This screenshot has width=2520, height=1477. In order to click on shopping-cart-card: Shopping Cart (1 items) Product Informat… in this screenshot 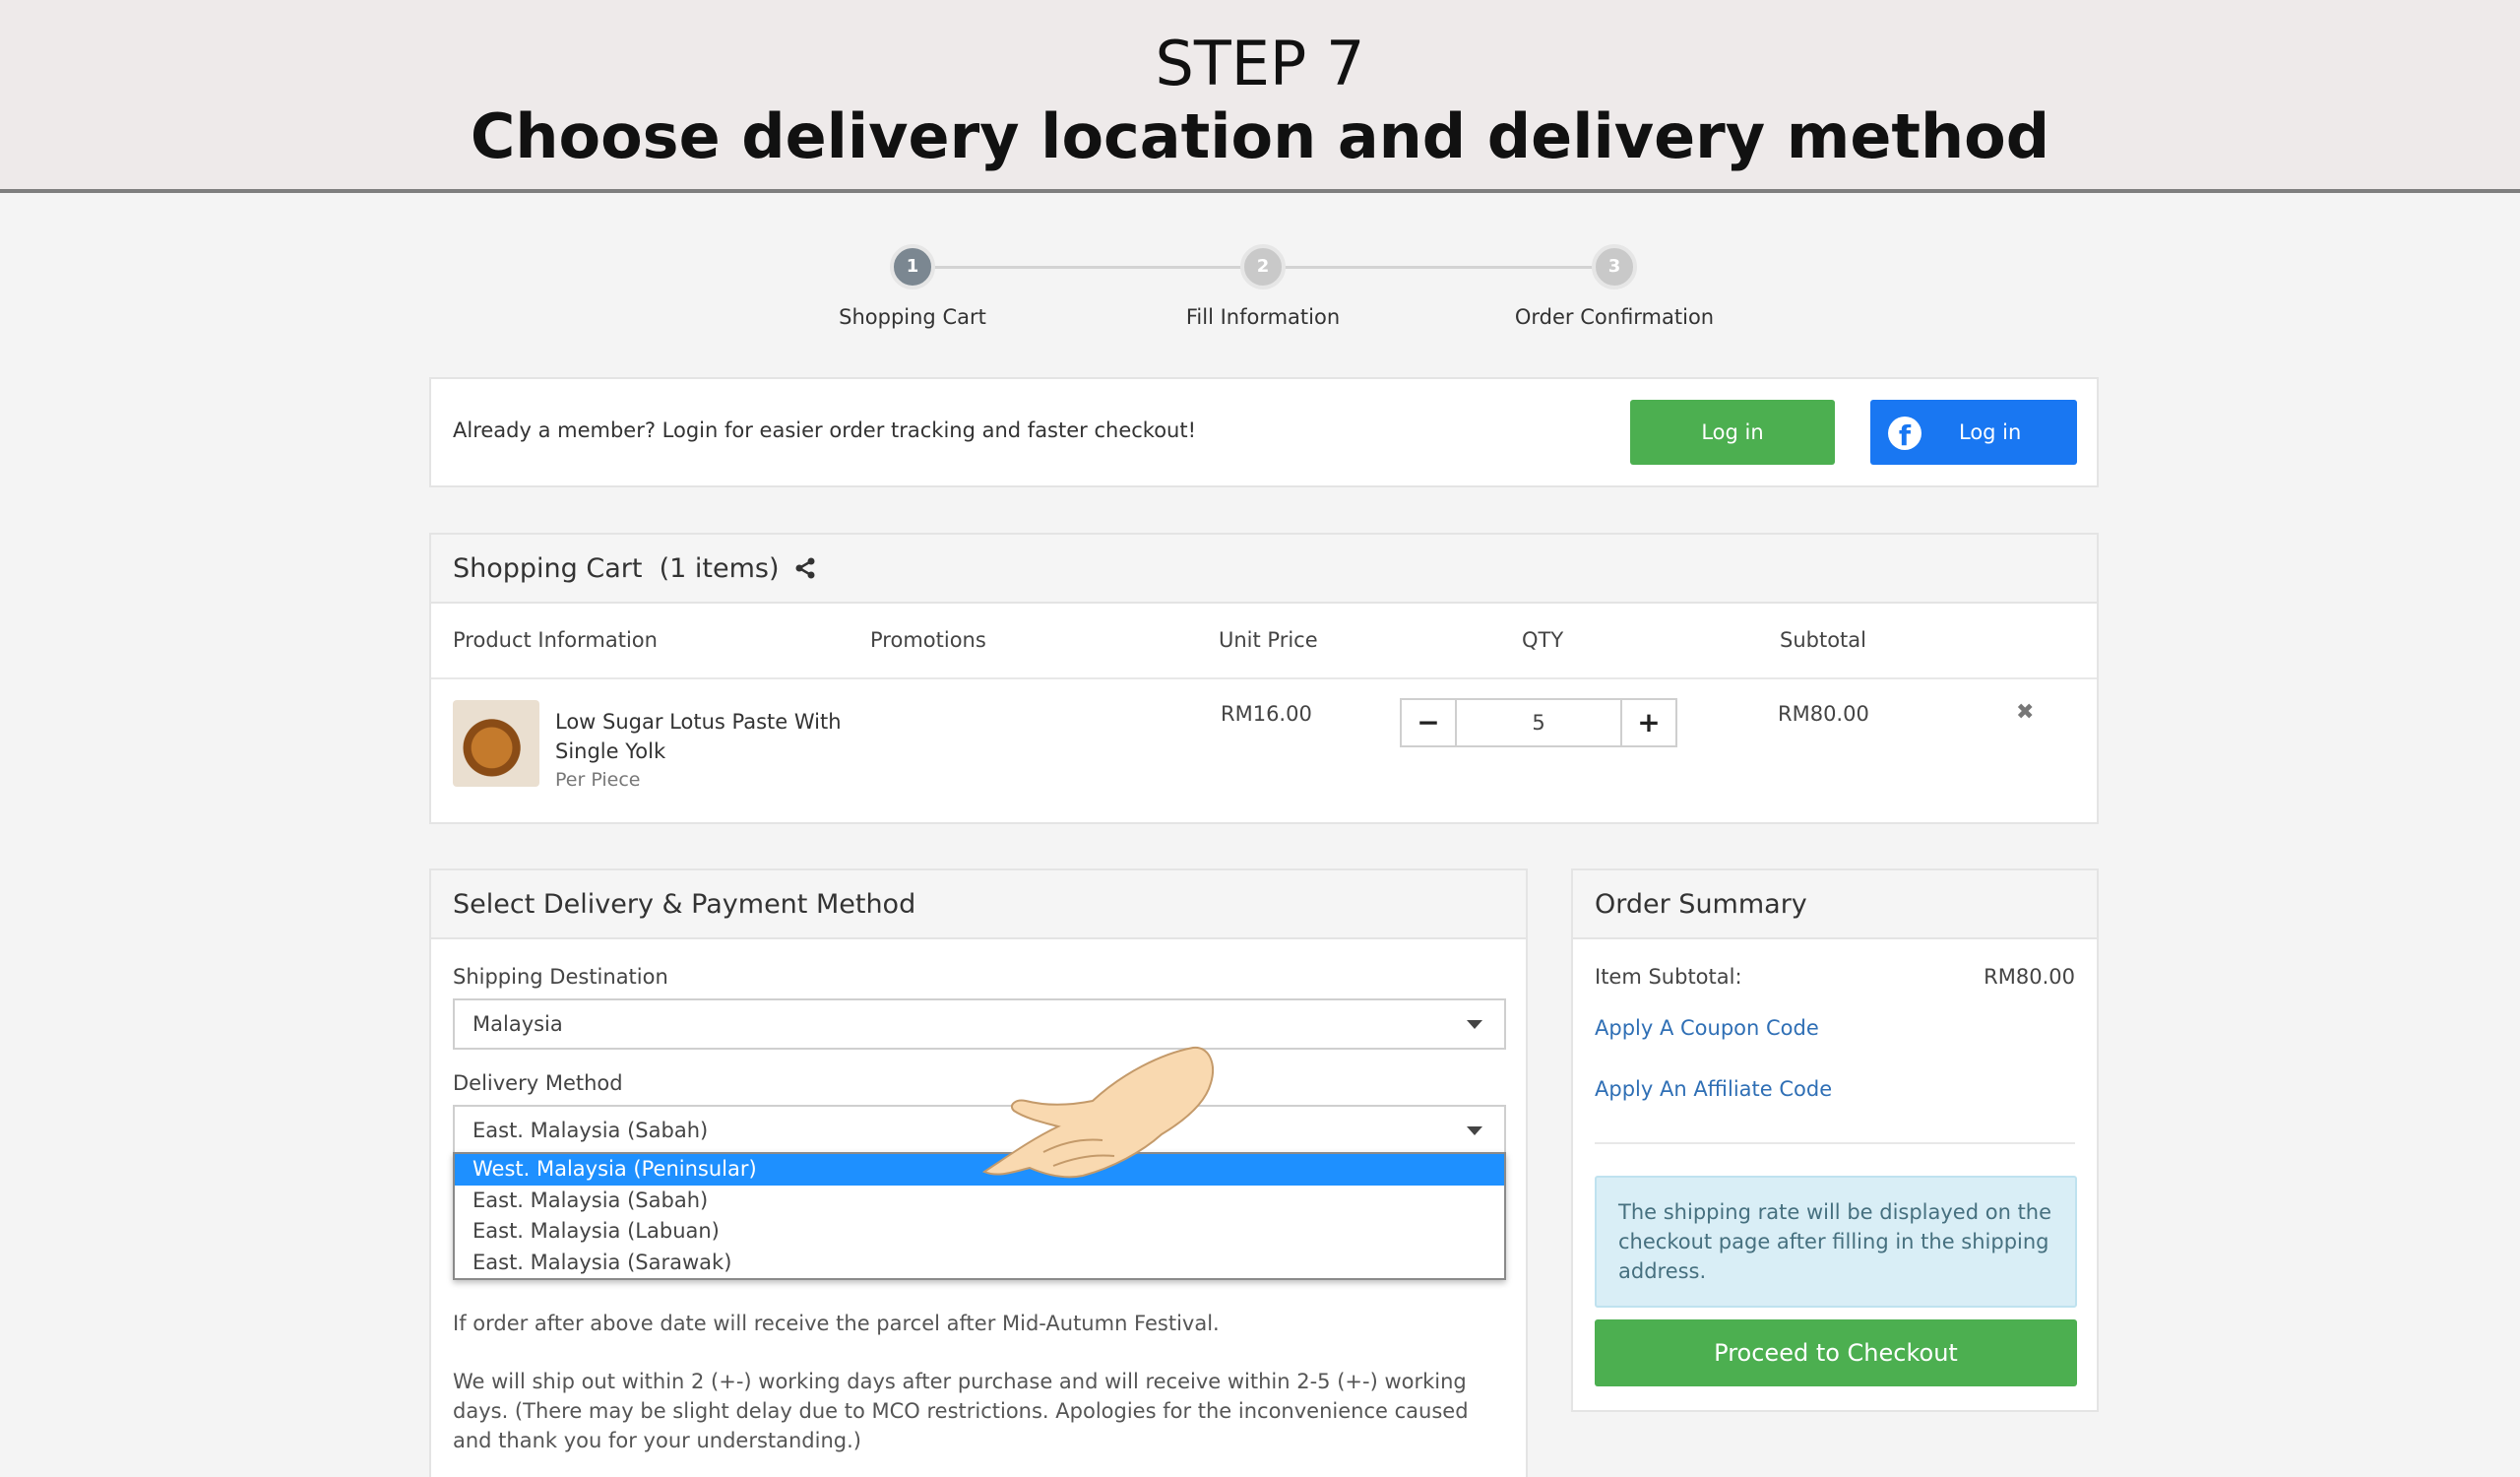, I will do `click(1264, 679)`.